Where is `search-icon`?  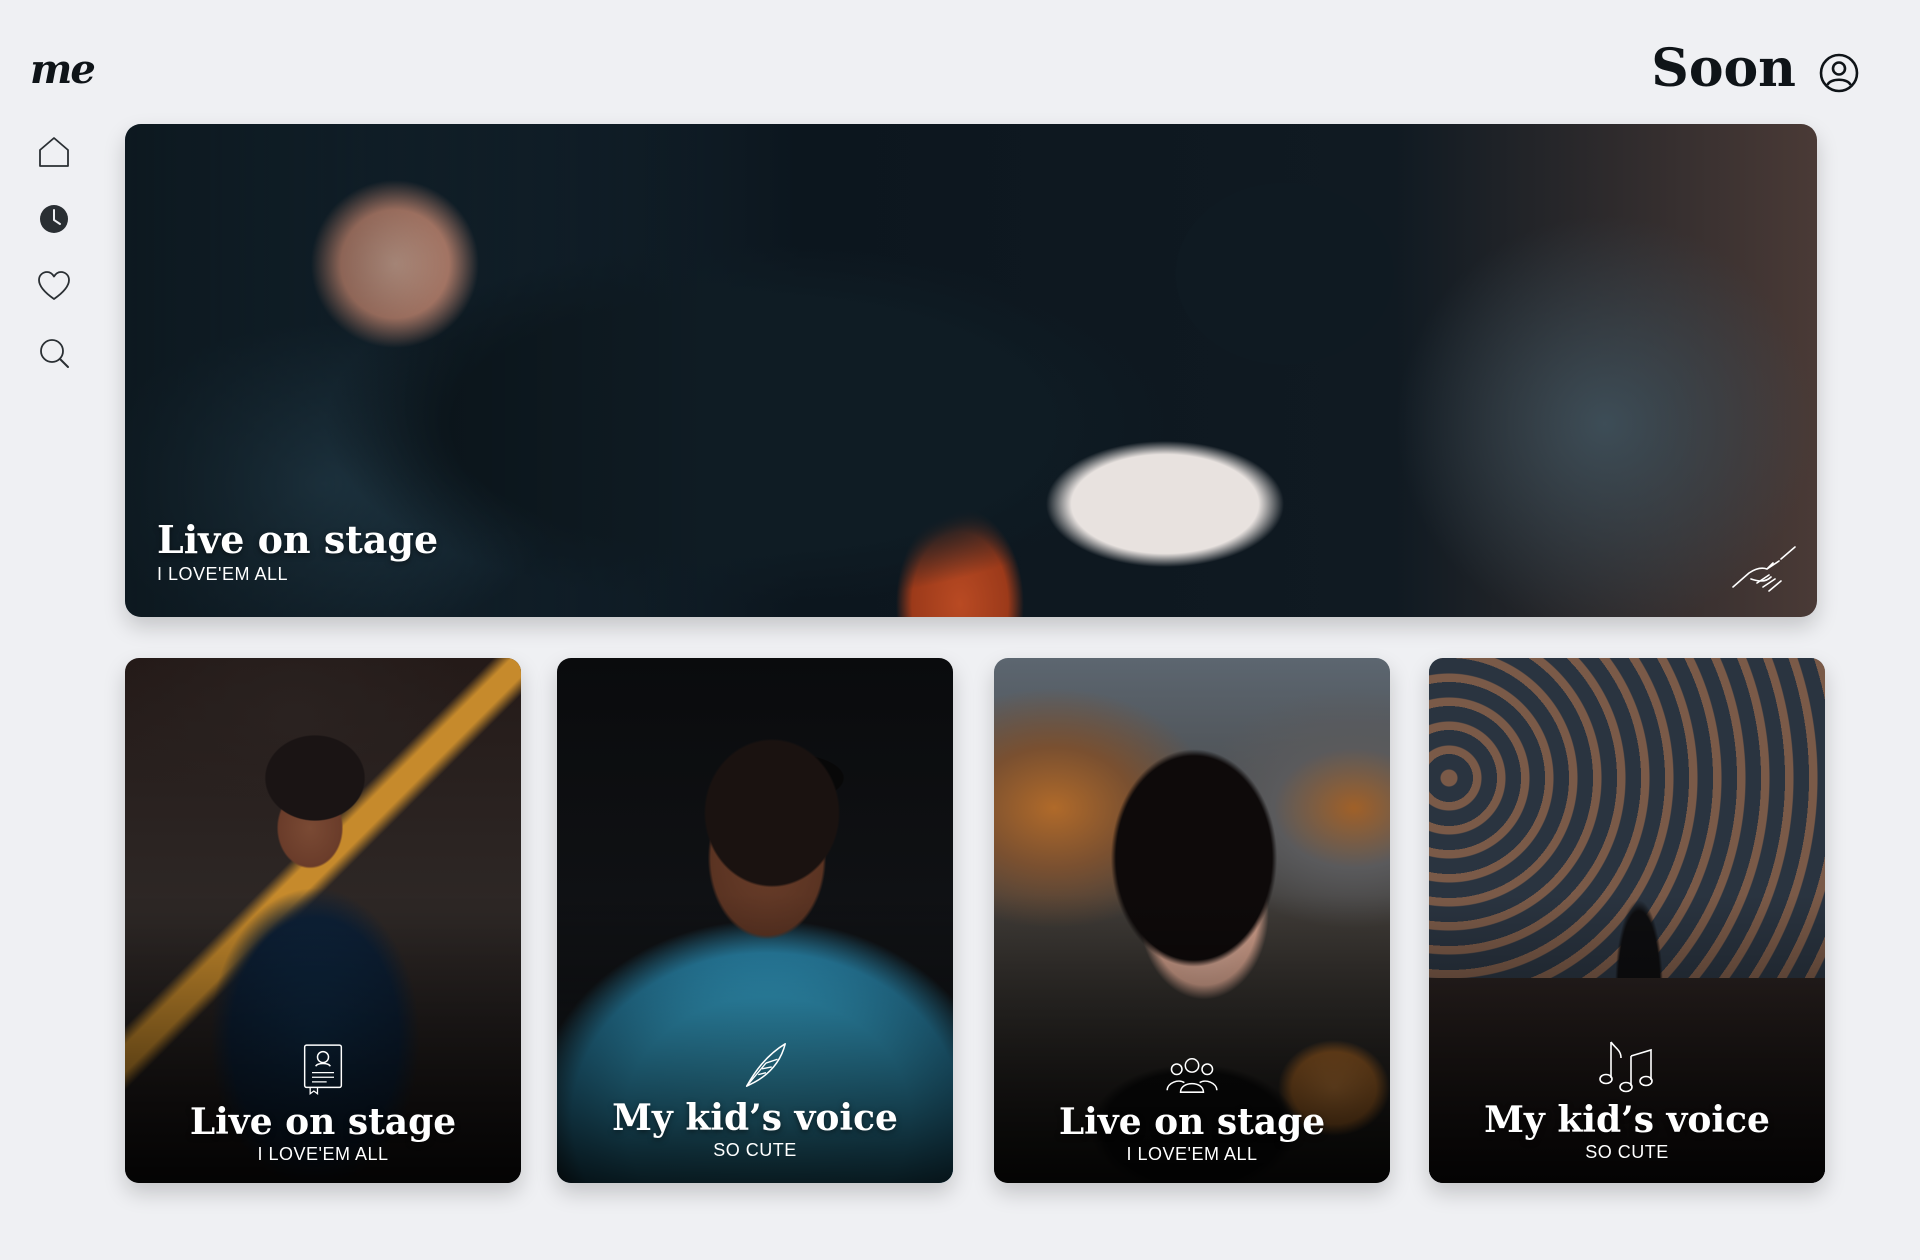
search-icon is located at coordinates (54, 353).